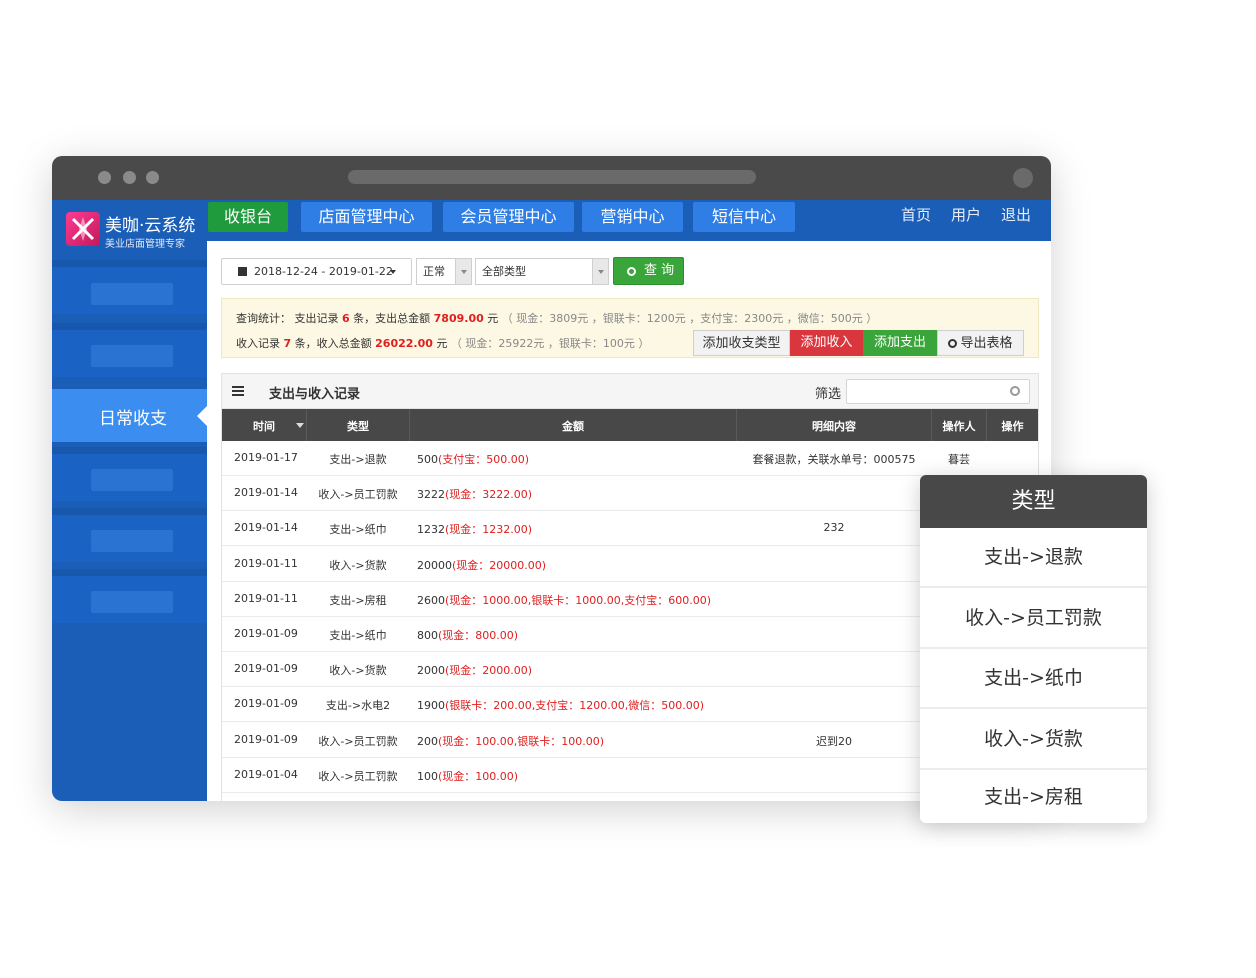  What do you see at coordinates (266, 774) in the screenshot?
I see `row-date: 2019-01-04` at bounding box center [266, 774].